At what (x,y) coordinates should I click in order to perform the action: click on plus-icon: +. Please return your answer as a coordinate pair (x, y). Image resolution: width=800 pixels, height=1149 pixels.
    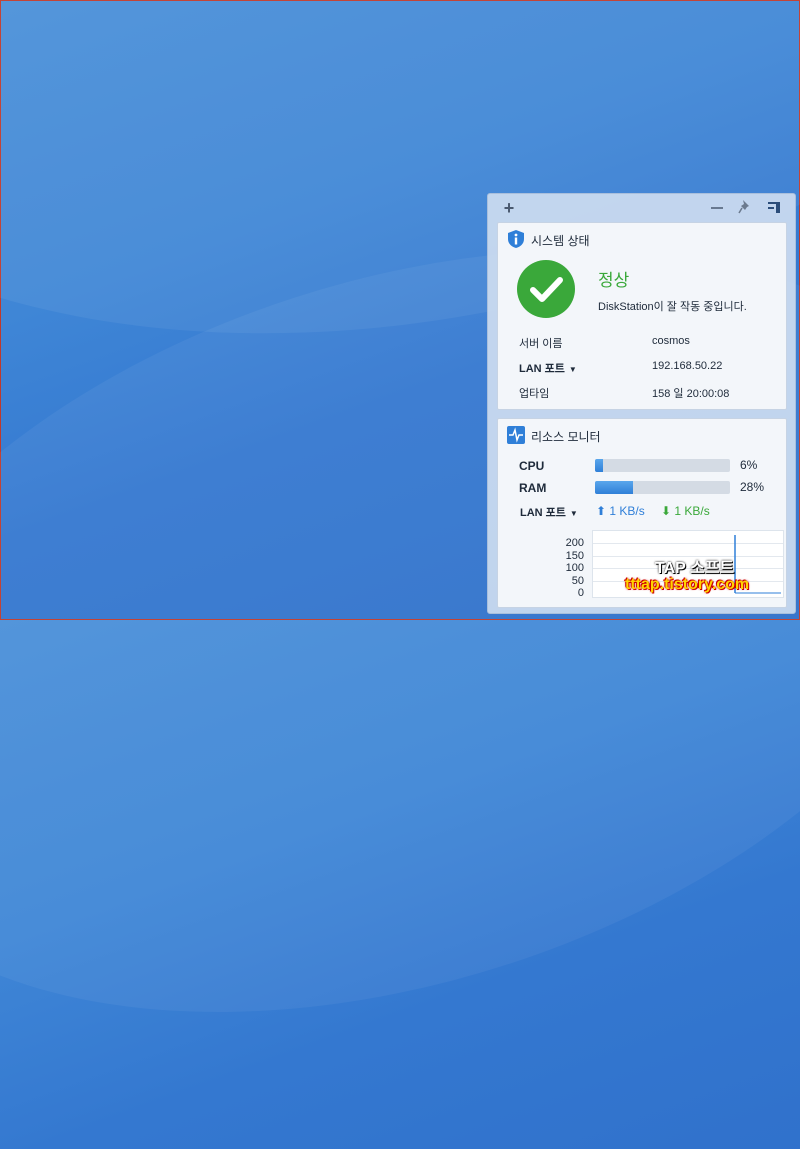
    Looking at the image, I should click on (509, 208).